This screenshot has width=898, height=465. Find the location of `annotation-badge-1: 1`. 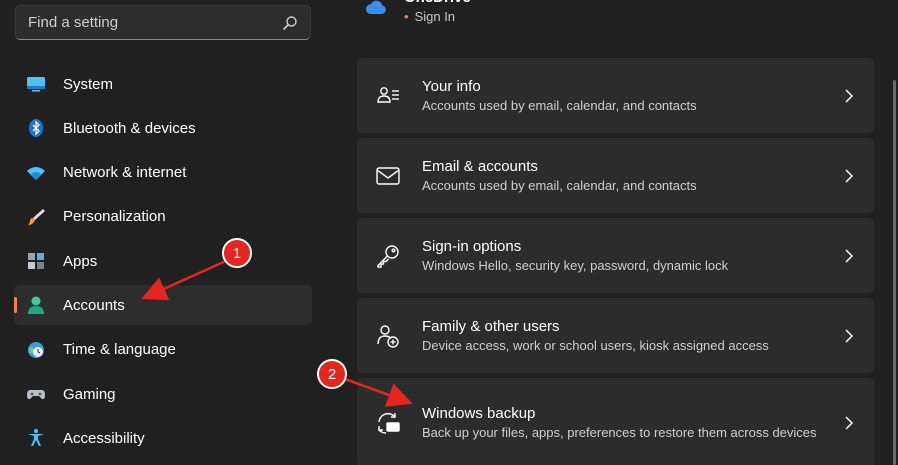

annotation-badge-1: 1 is located at coordinates (237, 253).